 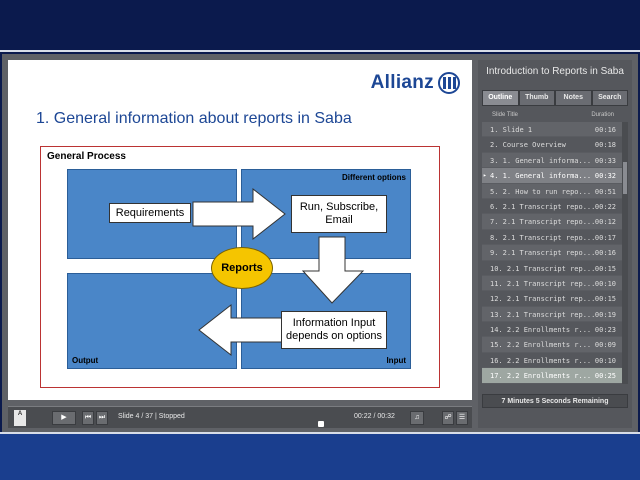 What do you see at coordinates (150, 213) in the screenshot?
I see `requirements-box: Requirements` at bounding box center [150, 213].